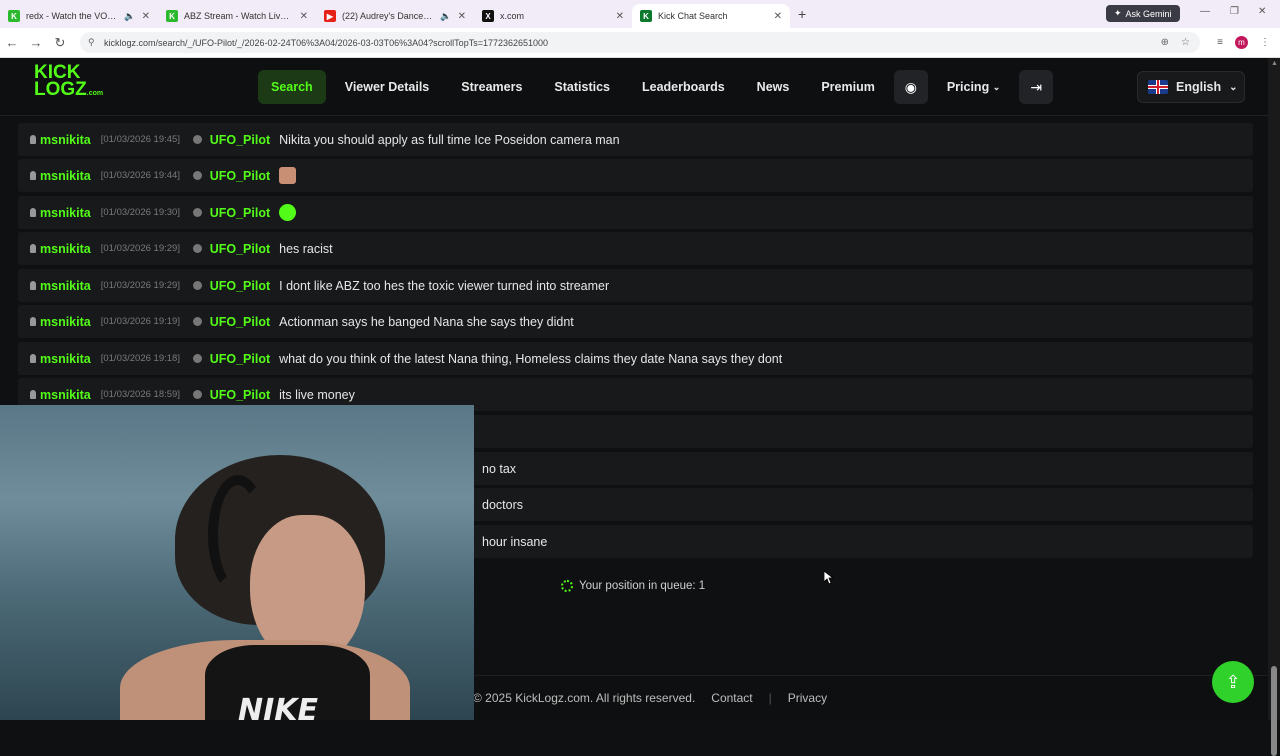 The height and width of the screenshot is (756, 1280). Describe the element at coordinates (731, 698) in the screenshot. I see `contact-link: Contact` at that location.